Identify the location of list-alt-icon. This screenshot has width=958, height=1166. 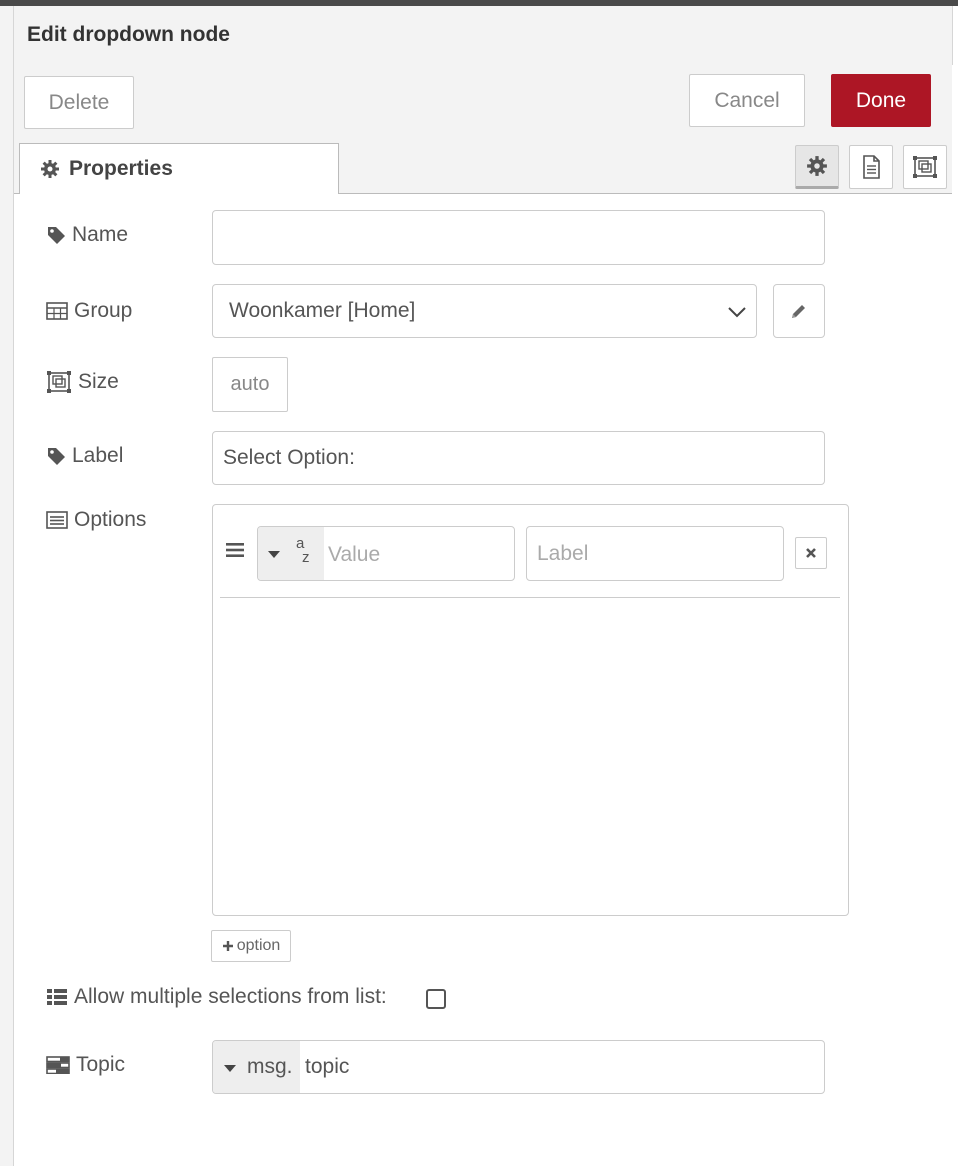
(57, 520).